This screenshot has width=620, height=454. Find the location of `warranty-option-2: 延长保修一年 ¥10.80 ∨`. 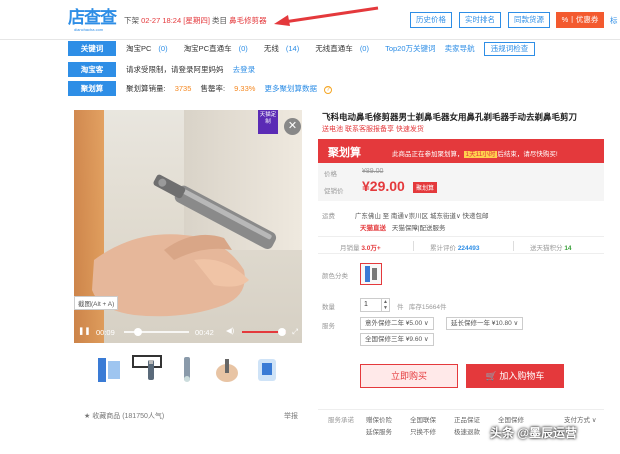

warranty-option-2: 延长保修一年 ¥10.80 ∨ is located at coordinates (485, 323).